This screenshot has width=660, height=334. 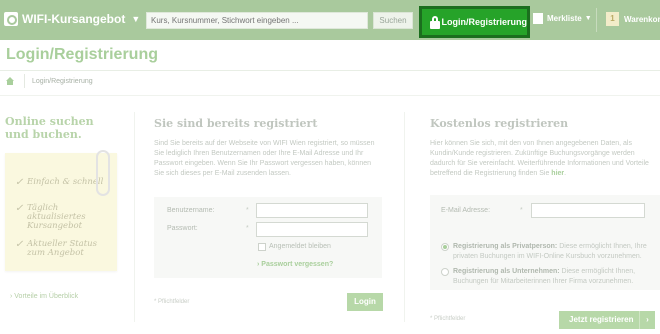 What do you see at coordinates (466, 210) in the screenshot?
I see `email-label: E-Mail Adresse:` at bounding box center [466, 210].